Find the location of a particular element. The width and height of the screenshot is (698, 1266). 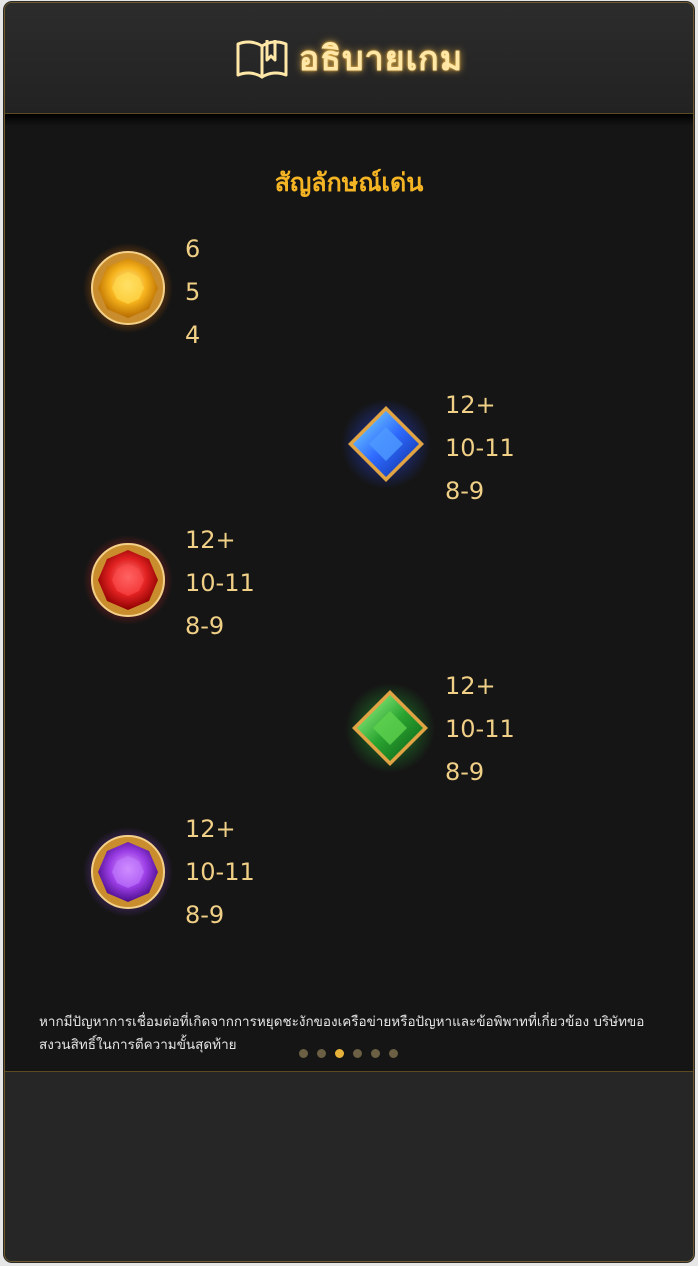

yellow-gem-payouts: 6 5 4 is located at coordinates (192, 292).